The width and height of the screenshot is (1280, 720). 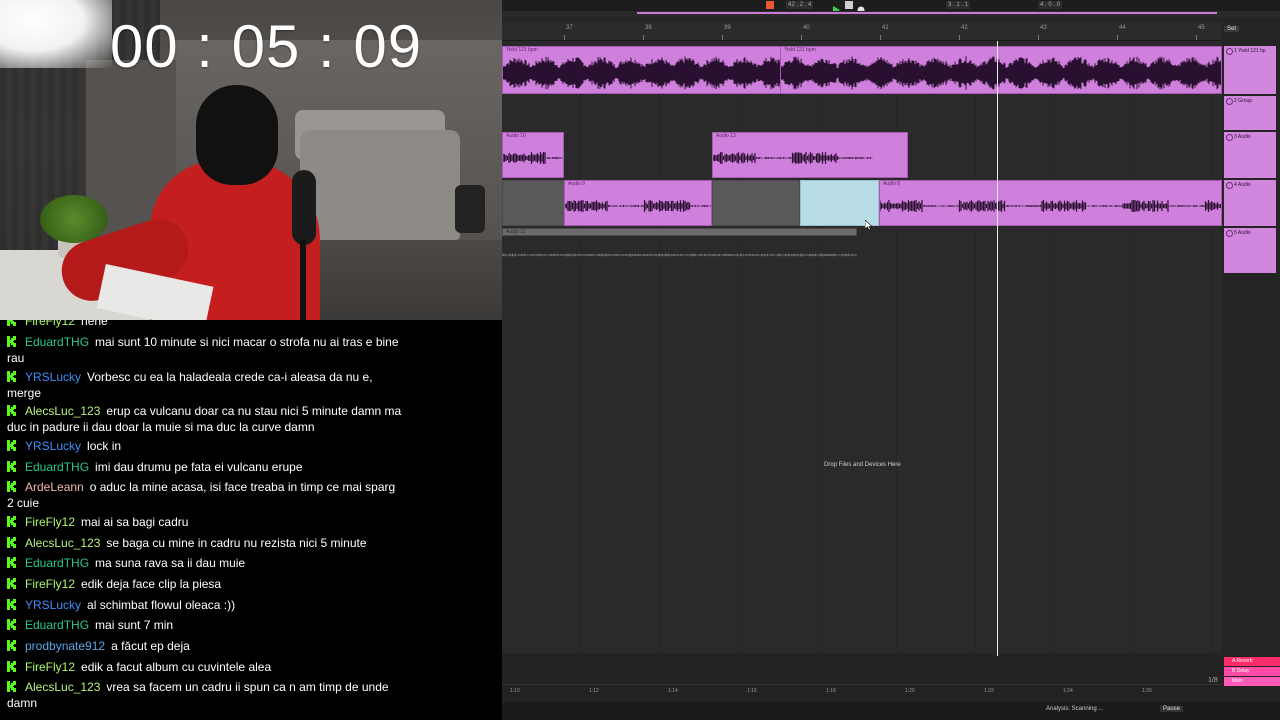 What do you see at coordinates (1252, 661) in the screenshot?
I see `return-a-reverb: A Reverb` at bounding box center [1252, 661].